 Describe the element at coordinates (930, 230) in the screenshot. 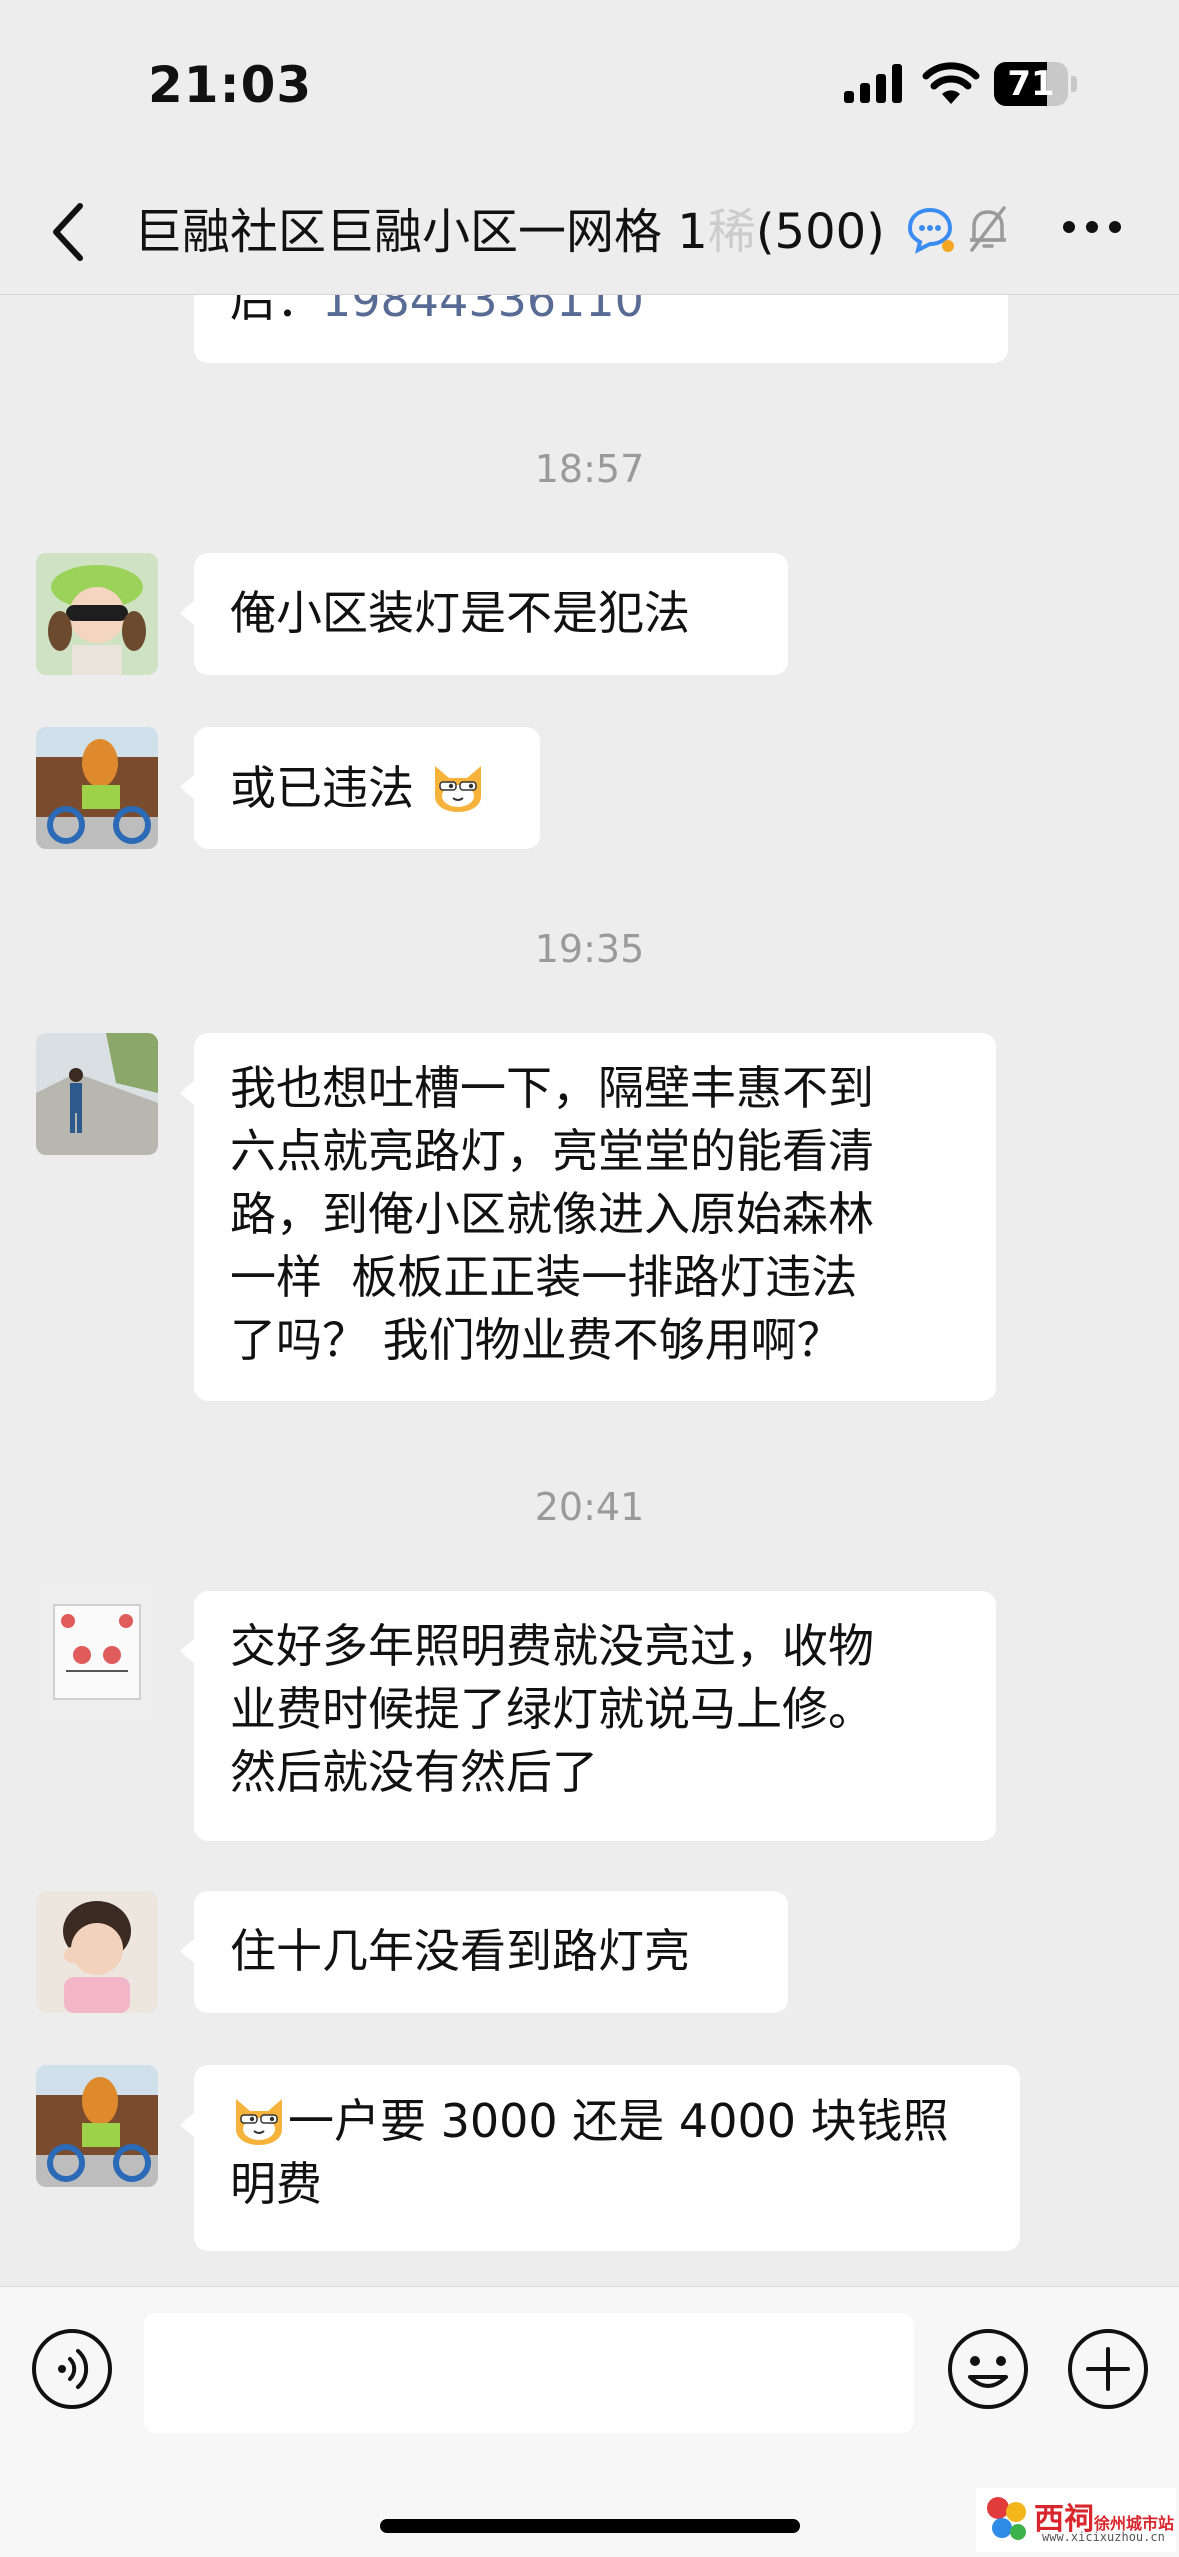

I see `group-chat-badge-icon` at that location.